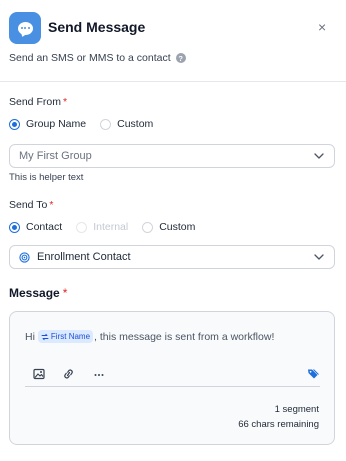  What do you see at coordinates (24, 257) in the screenshot?
I see `target-icon` at bounding box center [24, 257].